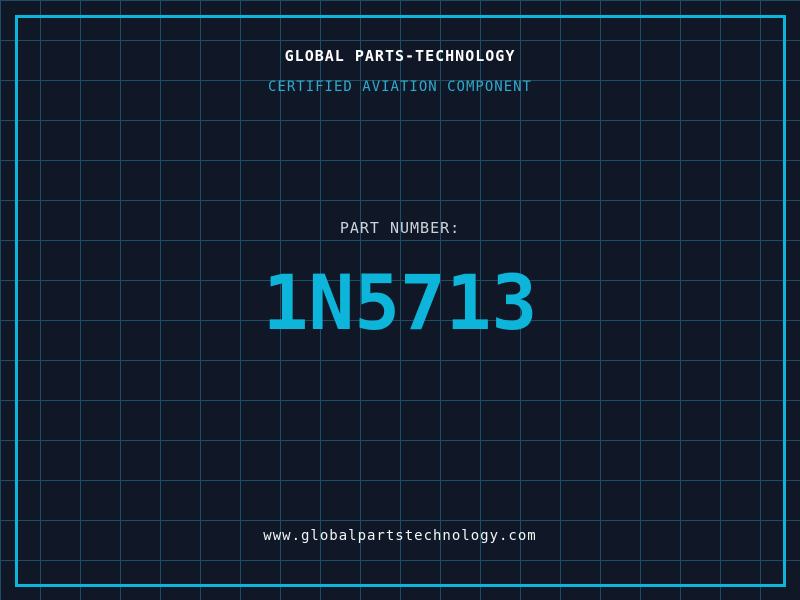 This screenshot has width=800, height=600. Describe the element at coordinates (400, 536) in the screenshot. I see `website-url: www.globalpartstechnology.com` at that location.